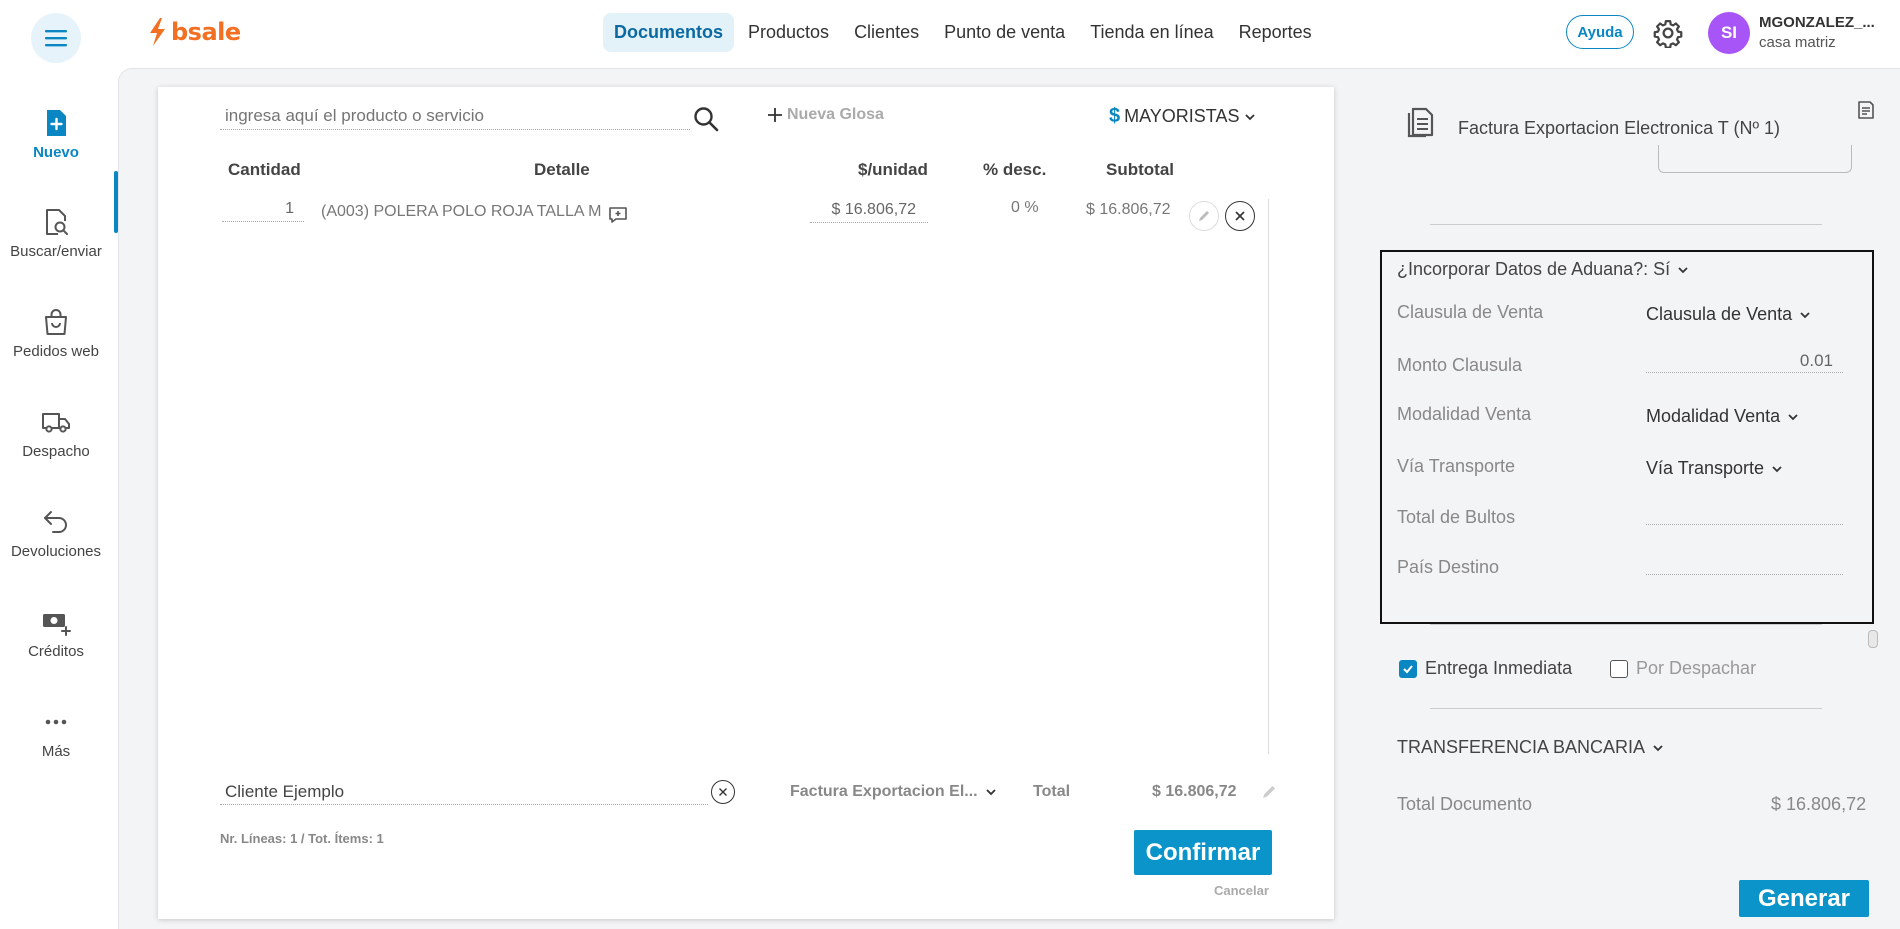 The image size is (1900, 929). I want to click on price-list-symbol: $, so click(1115, 116).